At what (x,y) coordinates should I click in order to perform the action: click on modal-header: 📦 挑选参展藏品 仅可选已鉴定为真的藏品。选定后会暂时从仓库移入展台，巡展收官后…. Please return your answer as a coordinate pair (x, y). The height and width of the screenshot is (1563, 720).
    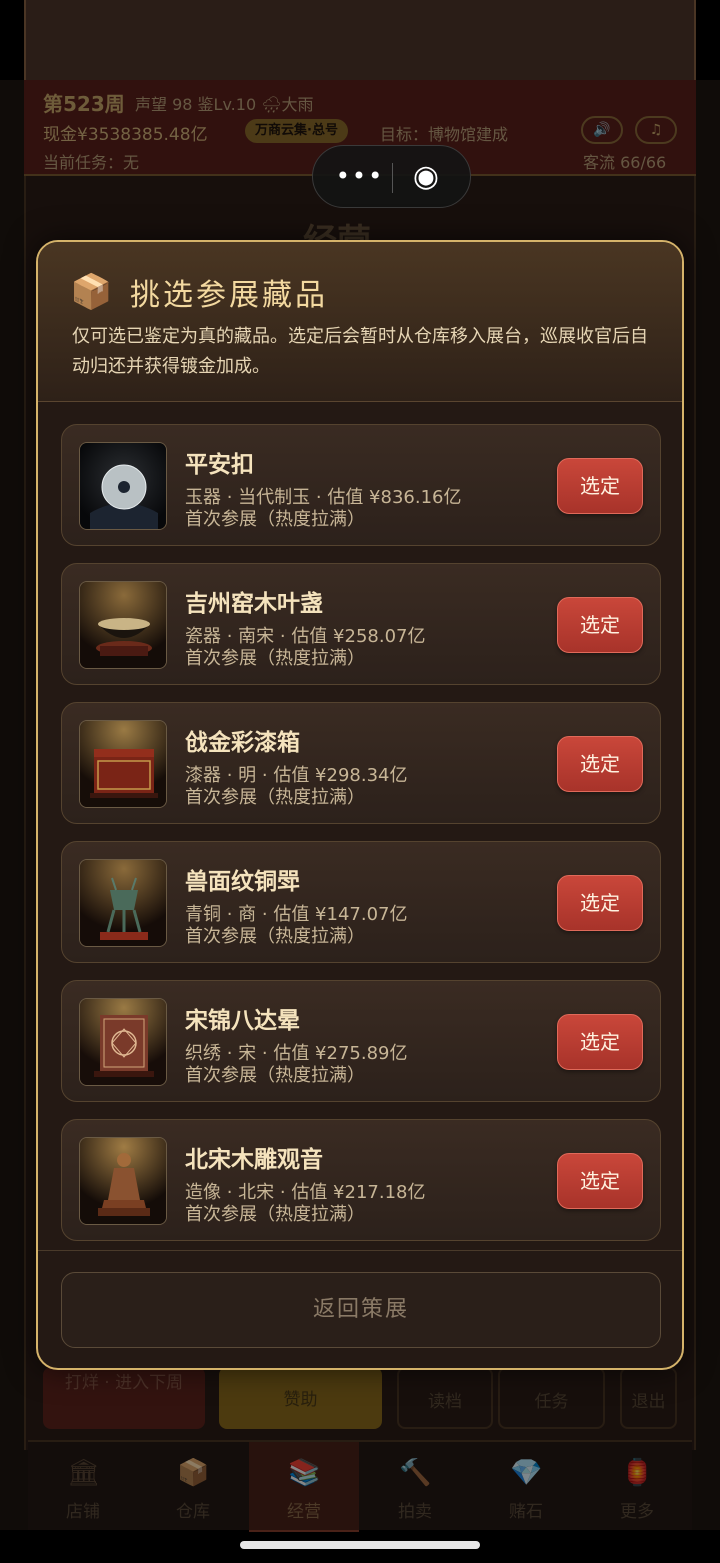
    Looking at the image, I should click on (360, 322).